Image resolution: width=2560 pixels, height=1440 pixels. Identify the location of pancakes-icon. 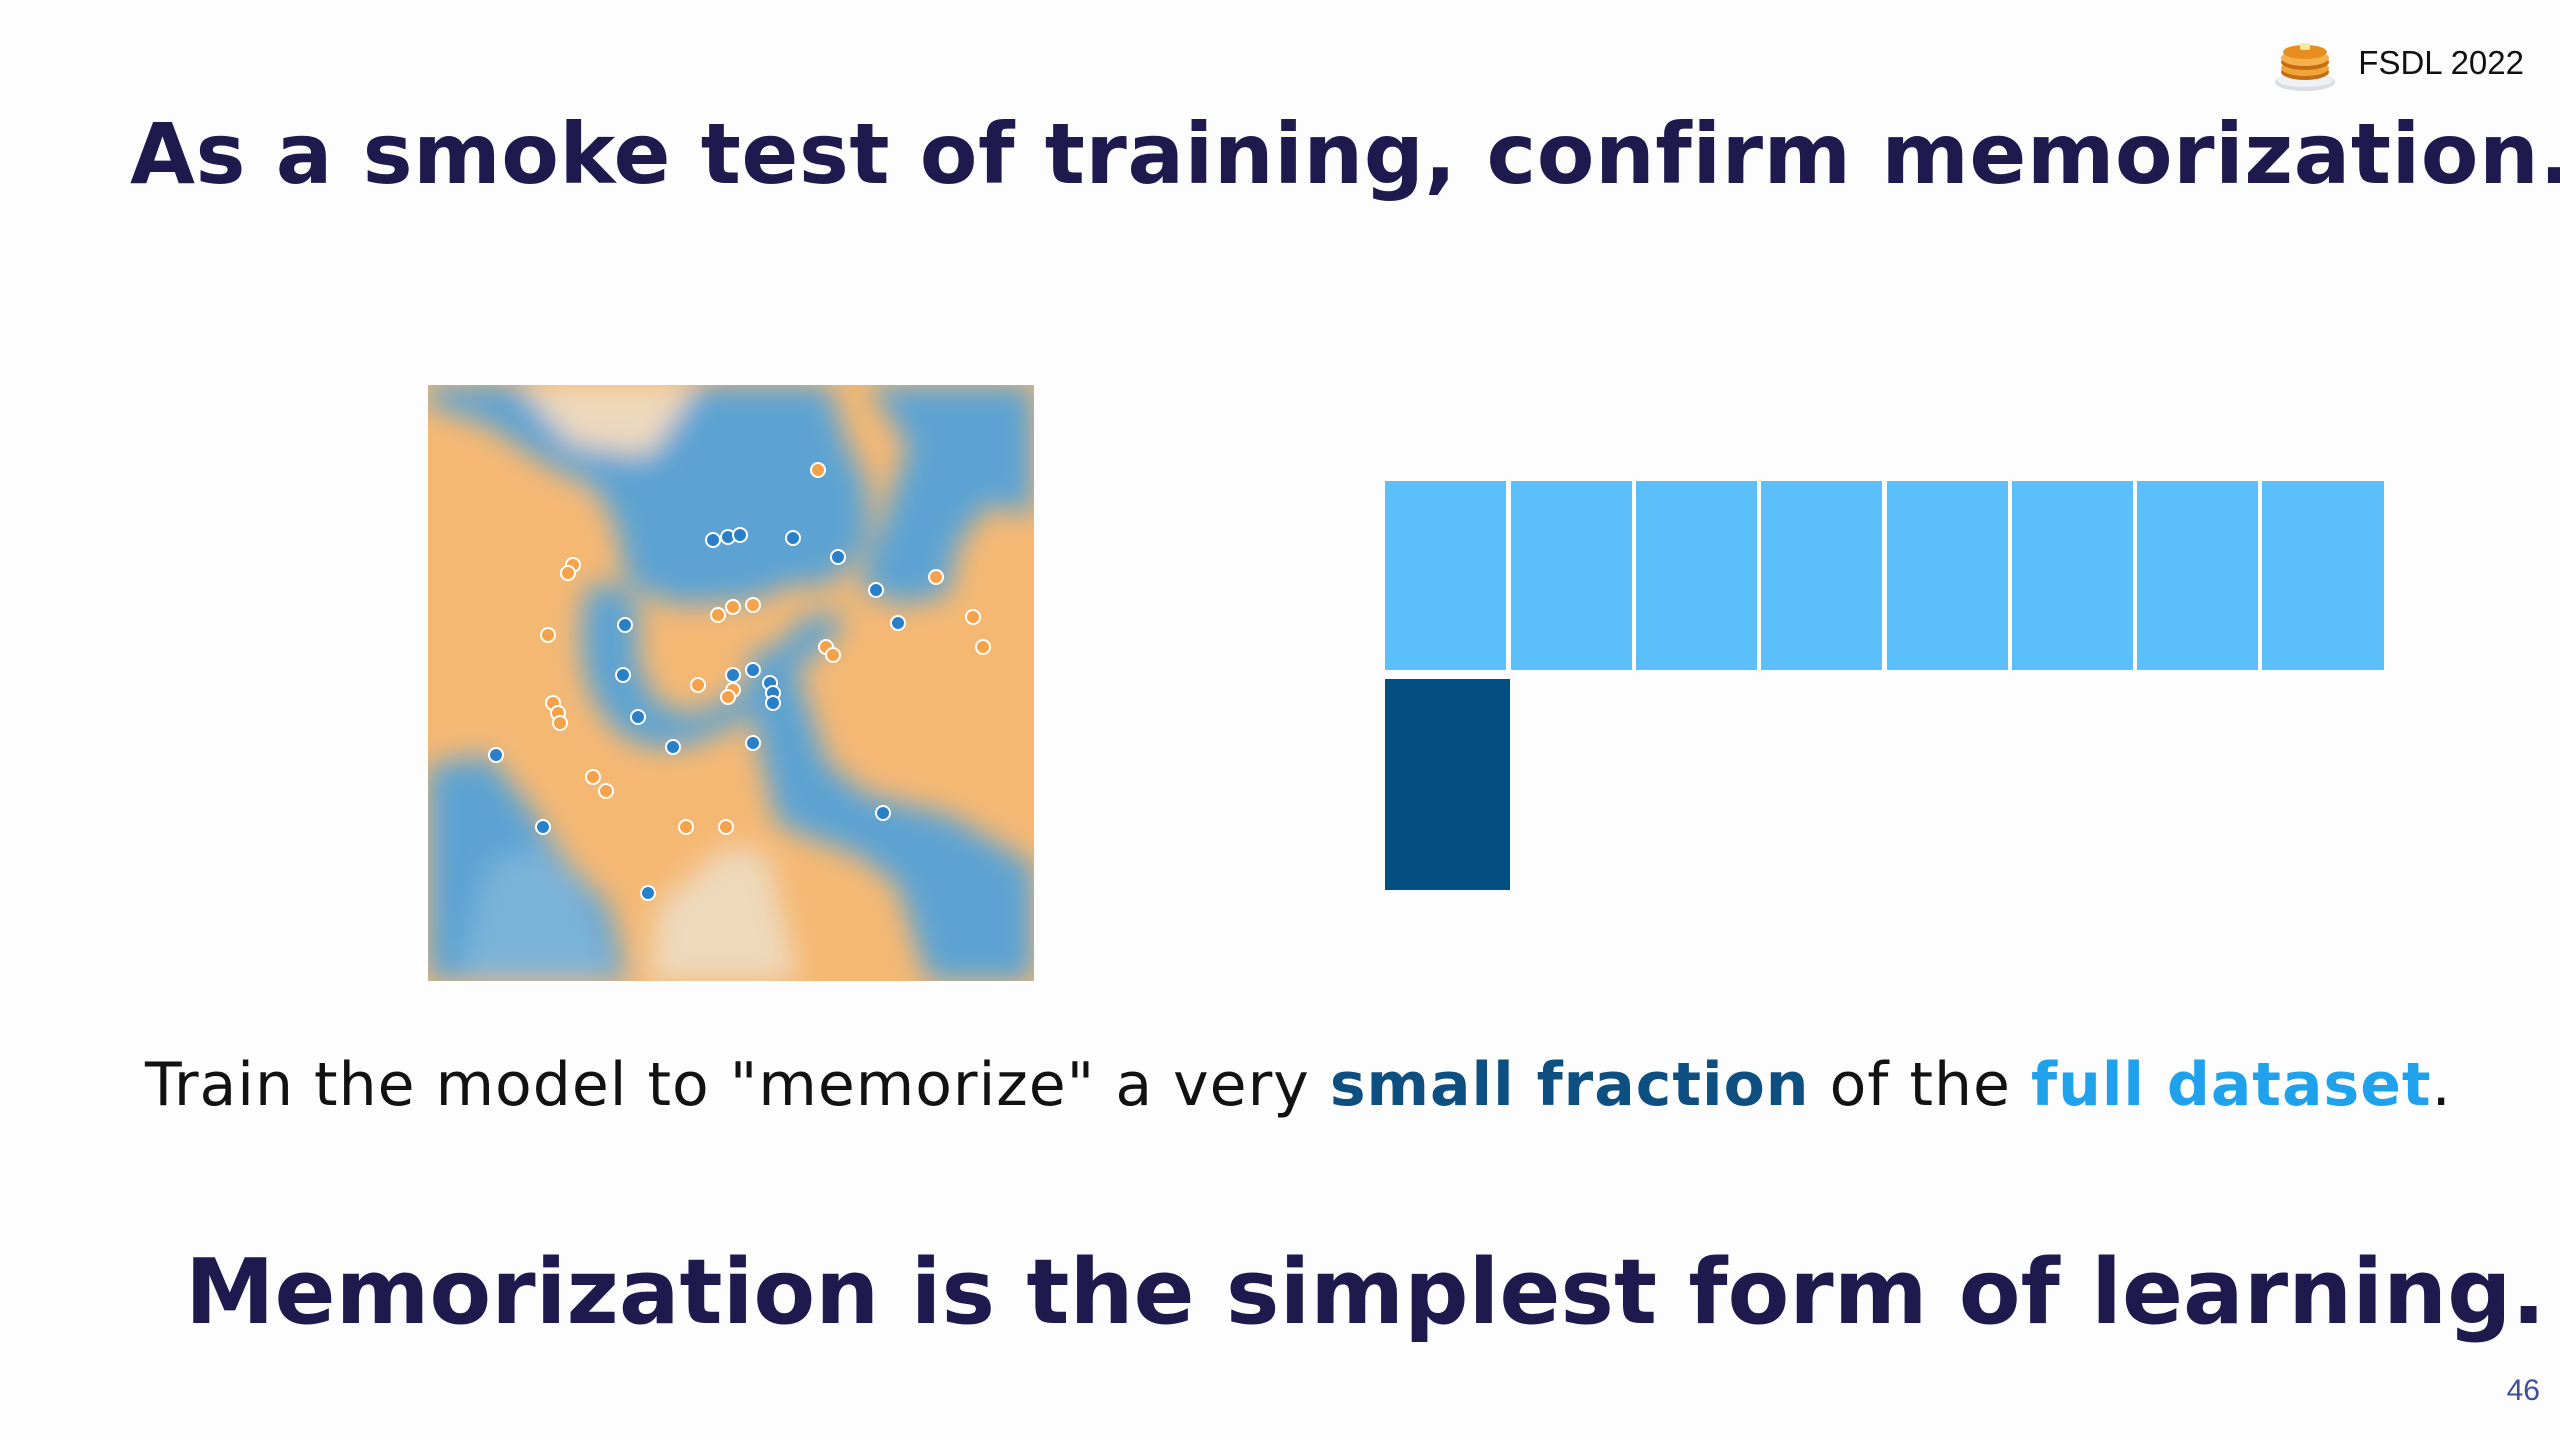
(2305, 67).